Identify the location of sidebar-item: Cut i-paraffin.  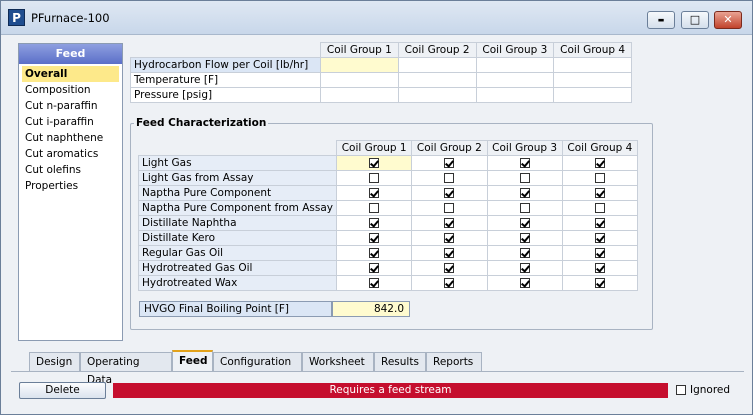
(70, 122).